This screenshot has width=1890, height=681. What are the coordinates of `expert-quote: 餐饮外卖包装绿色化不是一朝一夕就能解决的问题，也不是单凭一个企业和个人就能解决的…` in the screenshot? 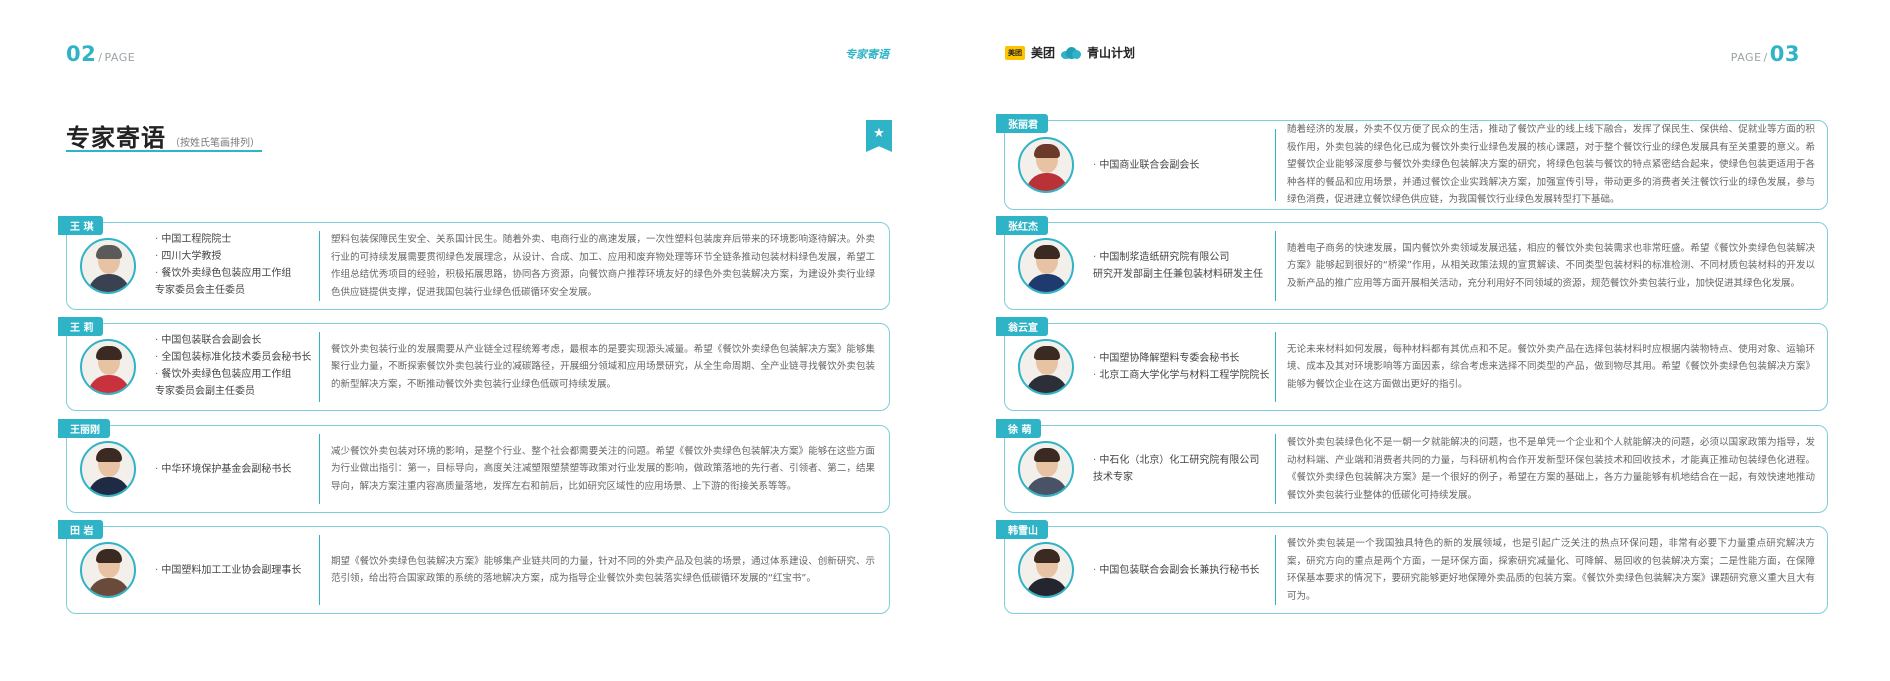 It's located at (1551, 469).